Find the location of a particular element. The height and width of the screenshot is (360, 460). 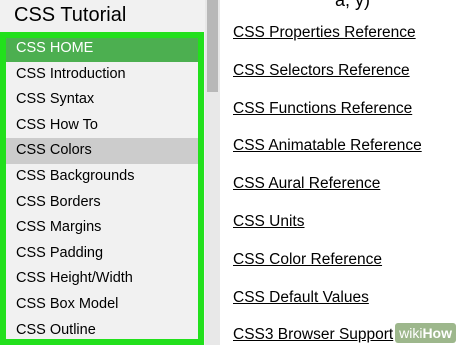

page-heading-cut: a, y) is located at coordinates (353, 5).